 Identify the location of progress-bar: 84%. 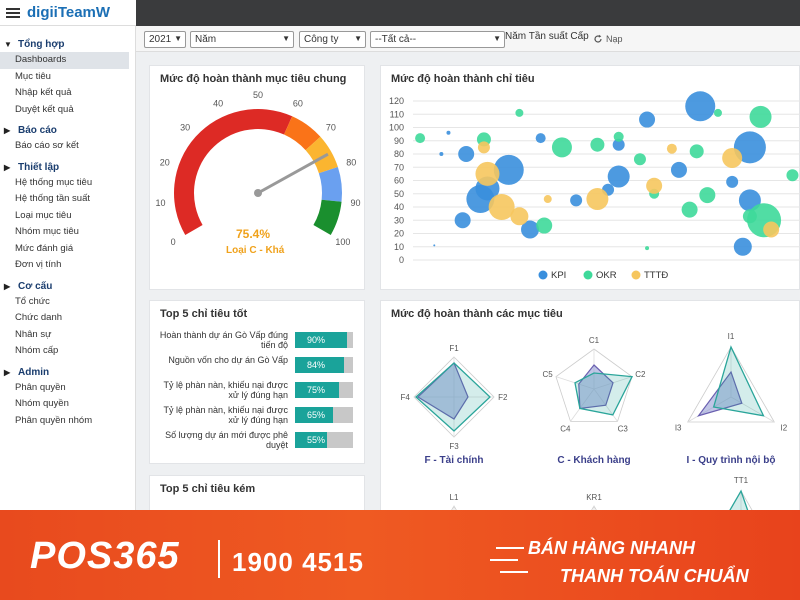
(324, 365).